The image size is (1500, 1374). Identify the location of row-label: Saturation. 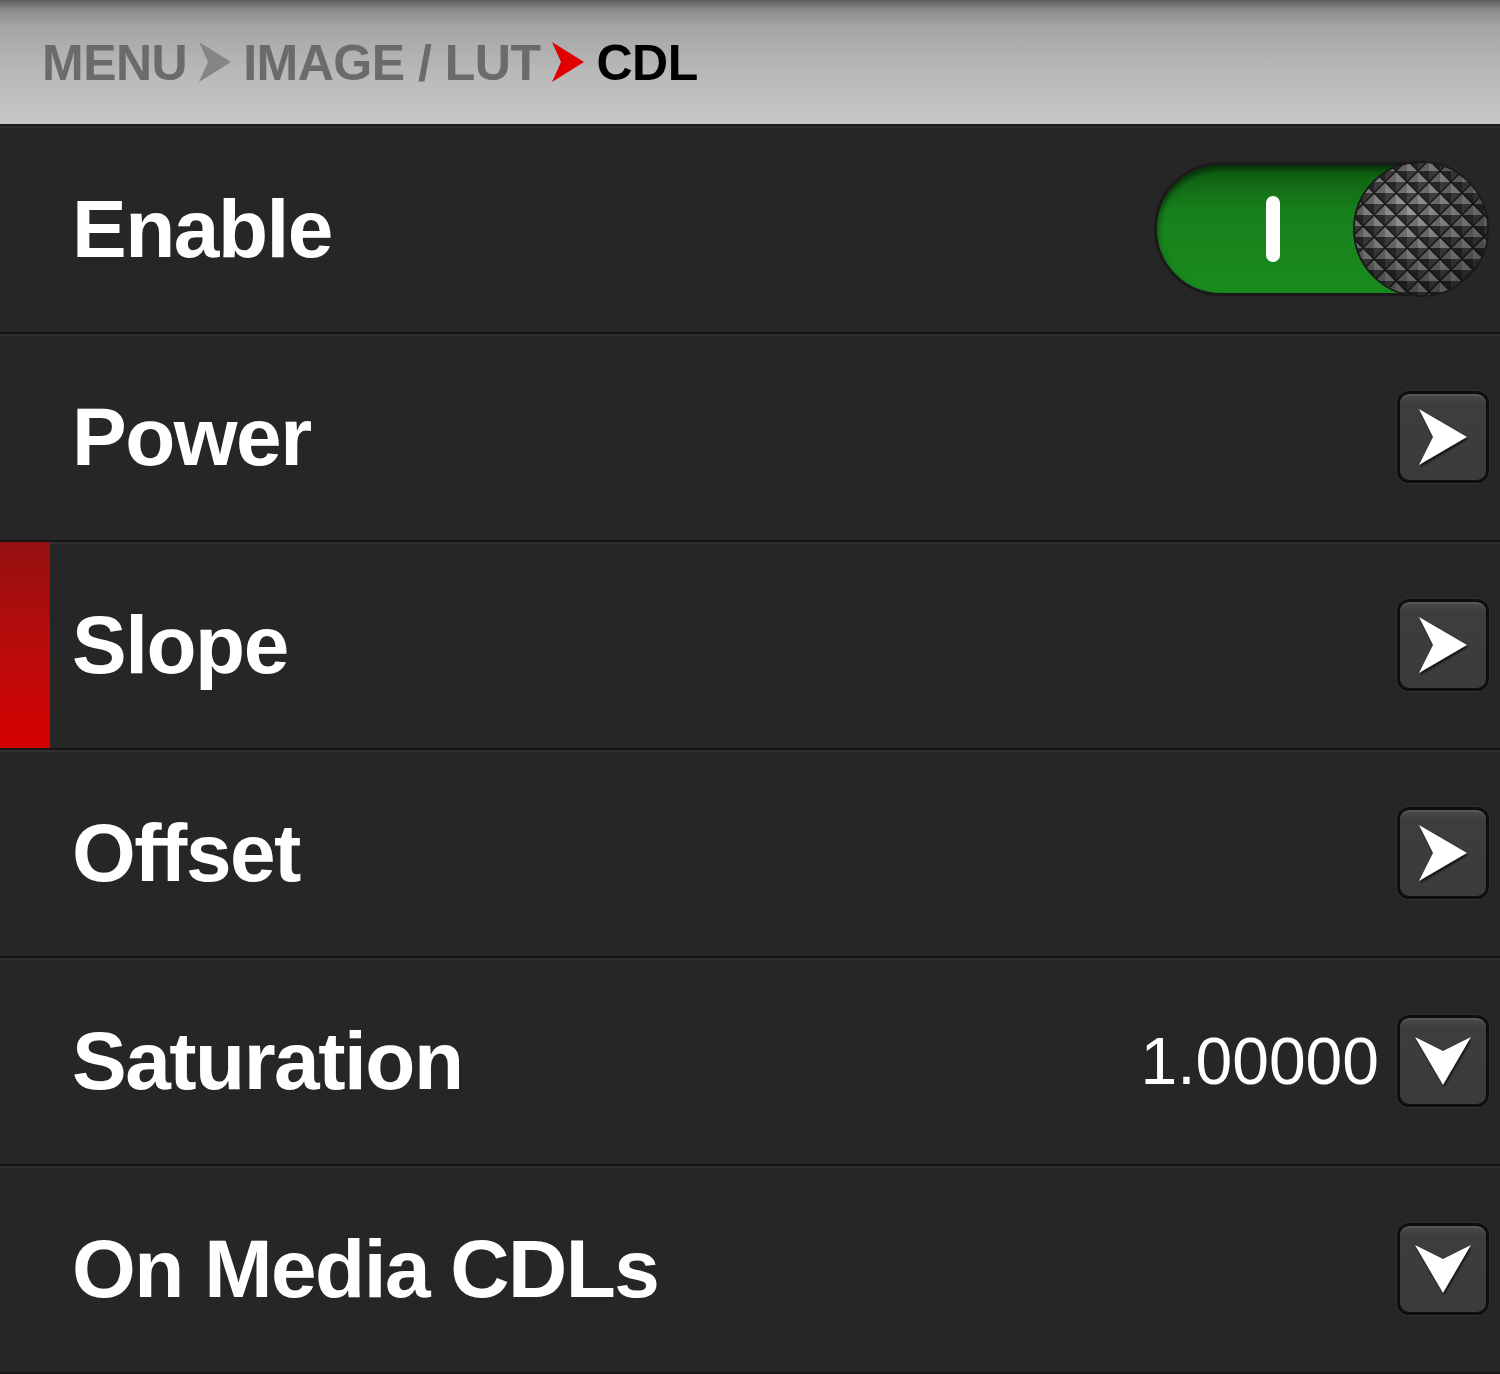
(268, 1061).